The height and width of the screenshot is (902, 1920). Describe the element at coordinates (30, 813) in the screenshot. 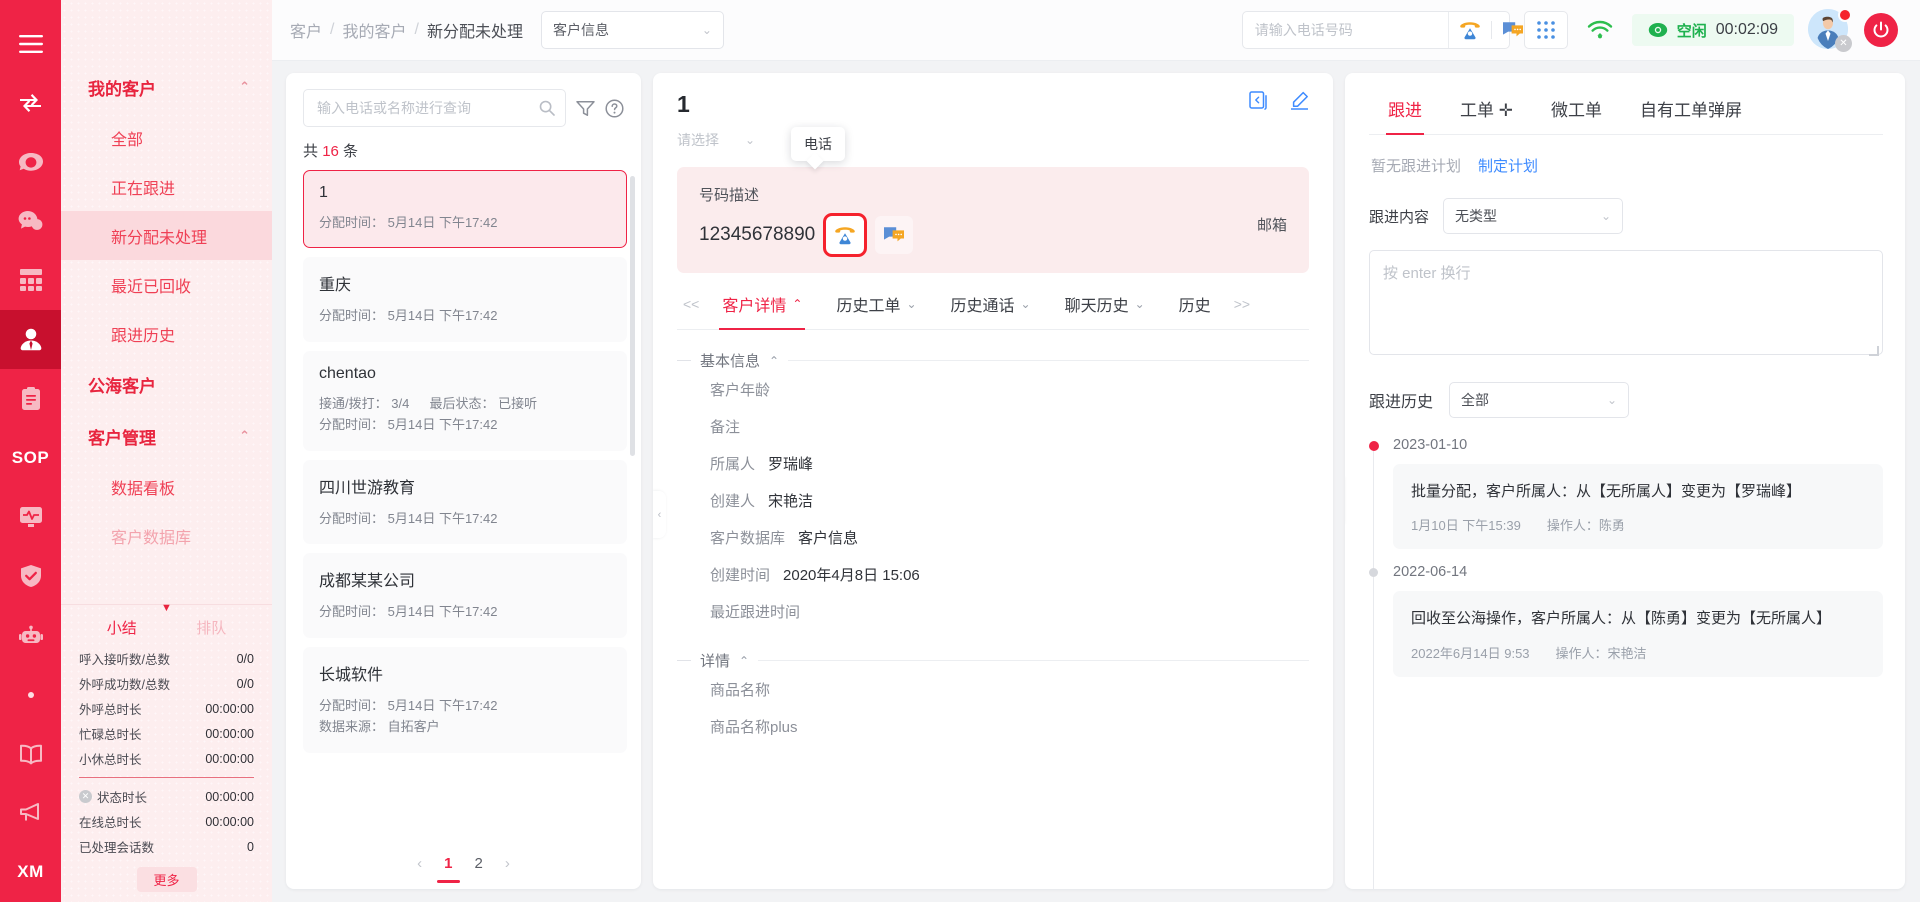

I see `megaphone-icon` at that location.